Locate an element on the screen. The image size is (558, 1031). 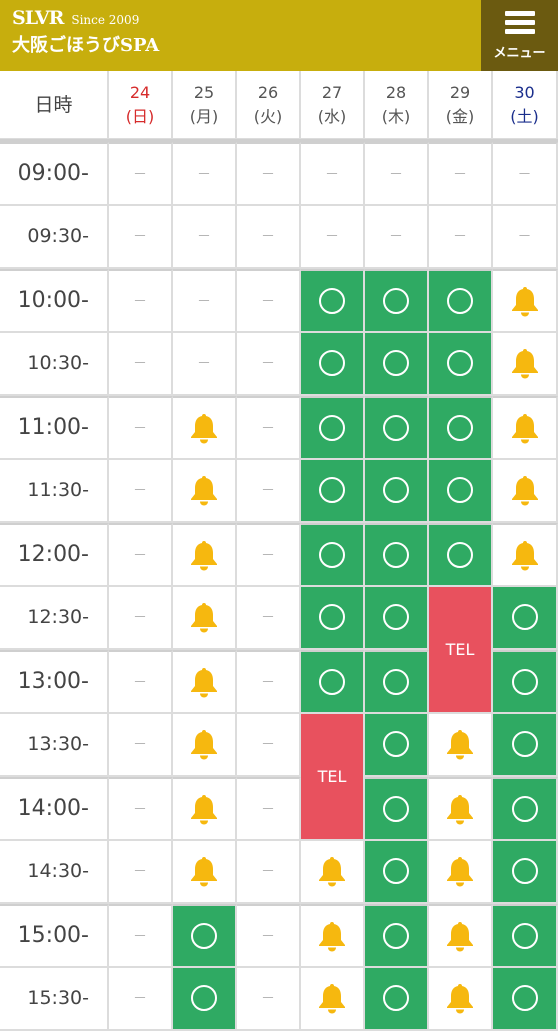
day-weekday: (水) is located at coordinates (332, 117).